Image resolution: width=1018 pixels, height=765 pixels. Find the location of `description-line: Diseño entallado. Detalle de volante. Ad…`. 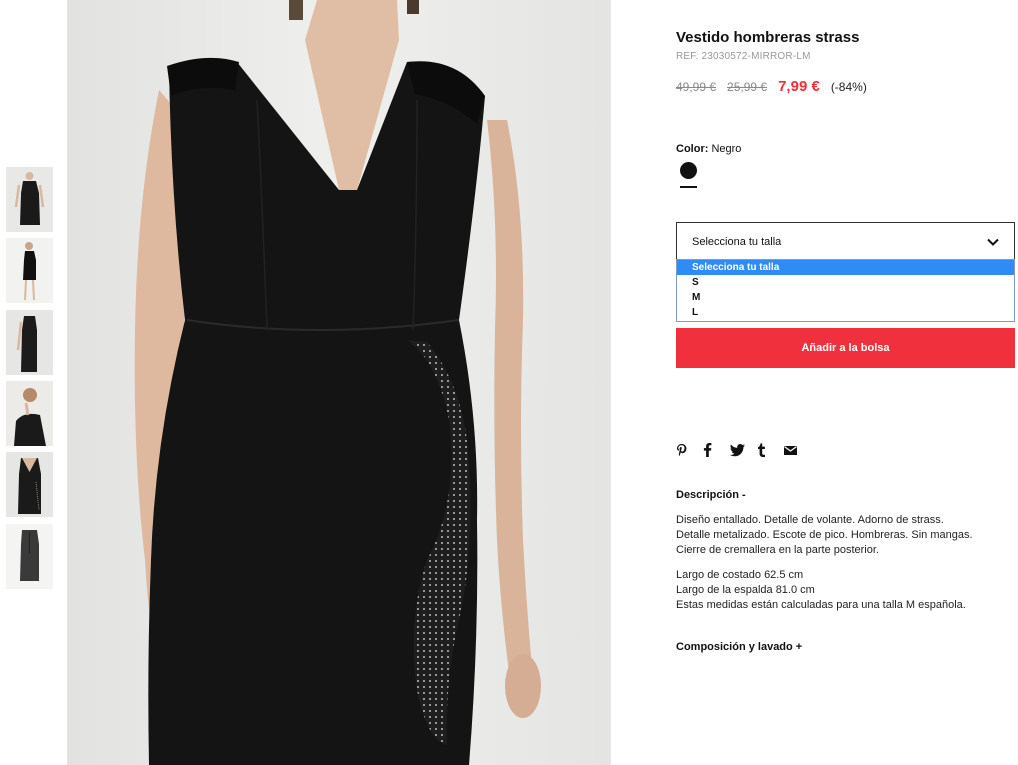

description-line: Diseño entallado. Detalle de volante. Ad… is located at coordinates (810, 520).